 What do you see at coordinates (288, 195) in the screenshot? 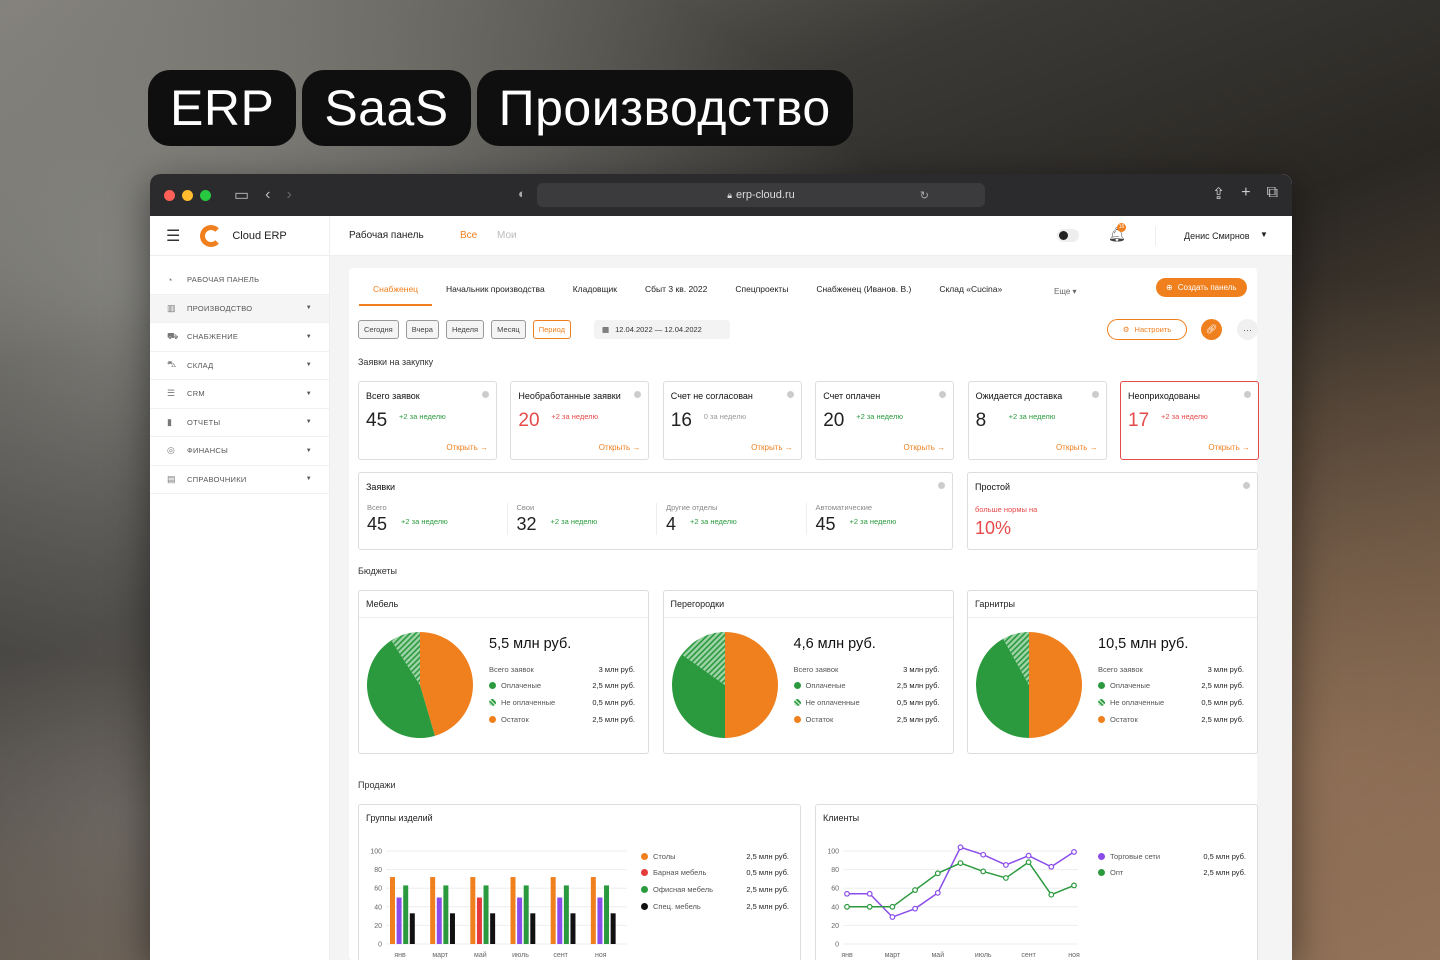
I see `forward-icon: ›` at bounding box center [288, 195].